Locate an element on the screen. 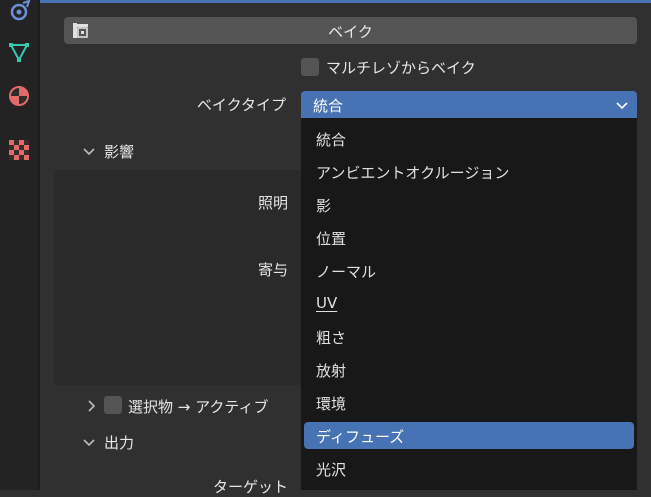 The image size is (651, 497). menu-item-position: 位置 is located at coordinates (469, 237).